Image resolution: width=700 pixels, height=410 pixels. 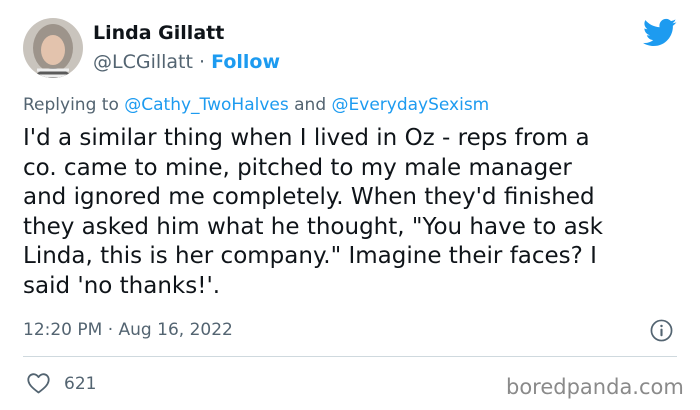 I want to click on follow-button: Follow, so click(x=245, y=62).